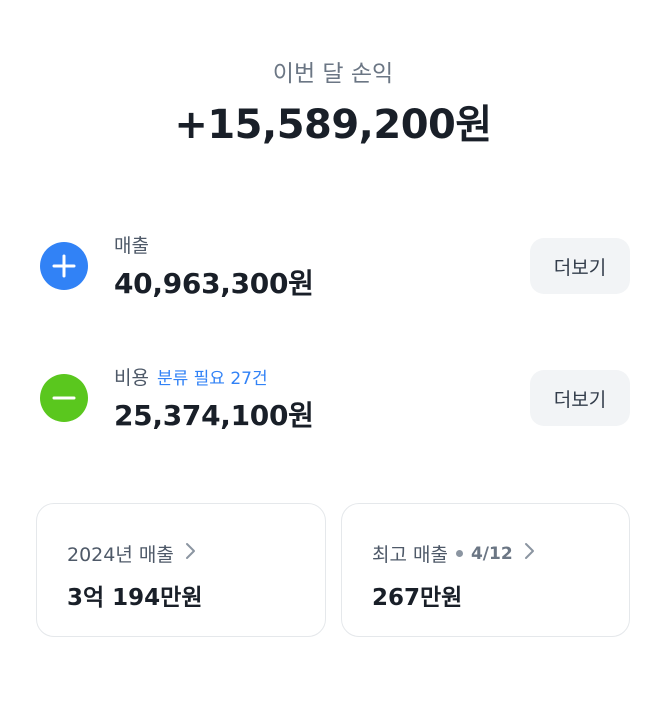 The height and width of the screenshot is (709, 666). What do you see at coordinates (459, 553) in the screenshot?
I see `separator-dot` at bounding box center [459, 553].